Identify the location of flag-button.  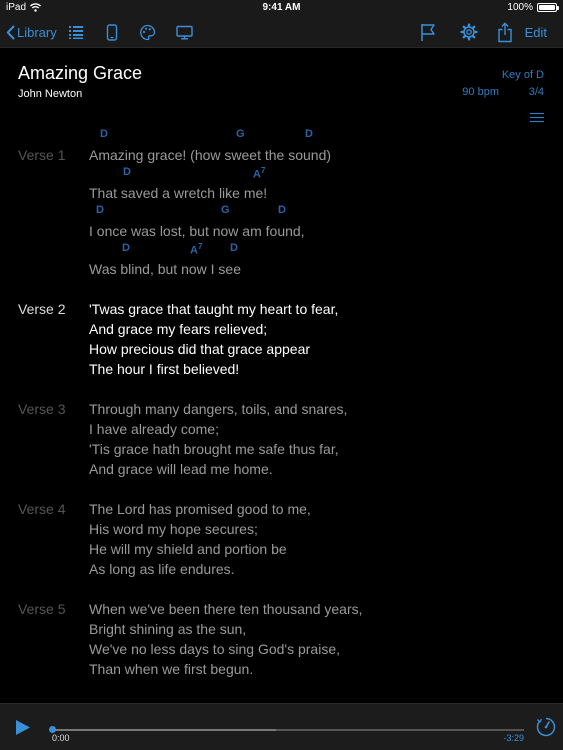
(428, 32).